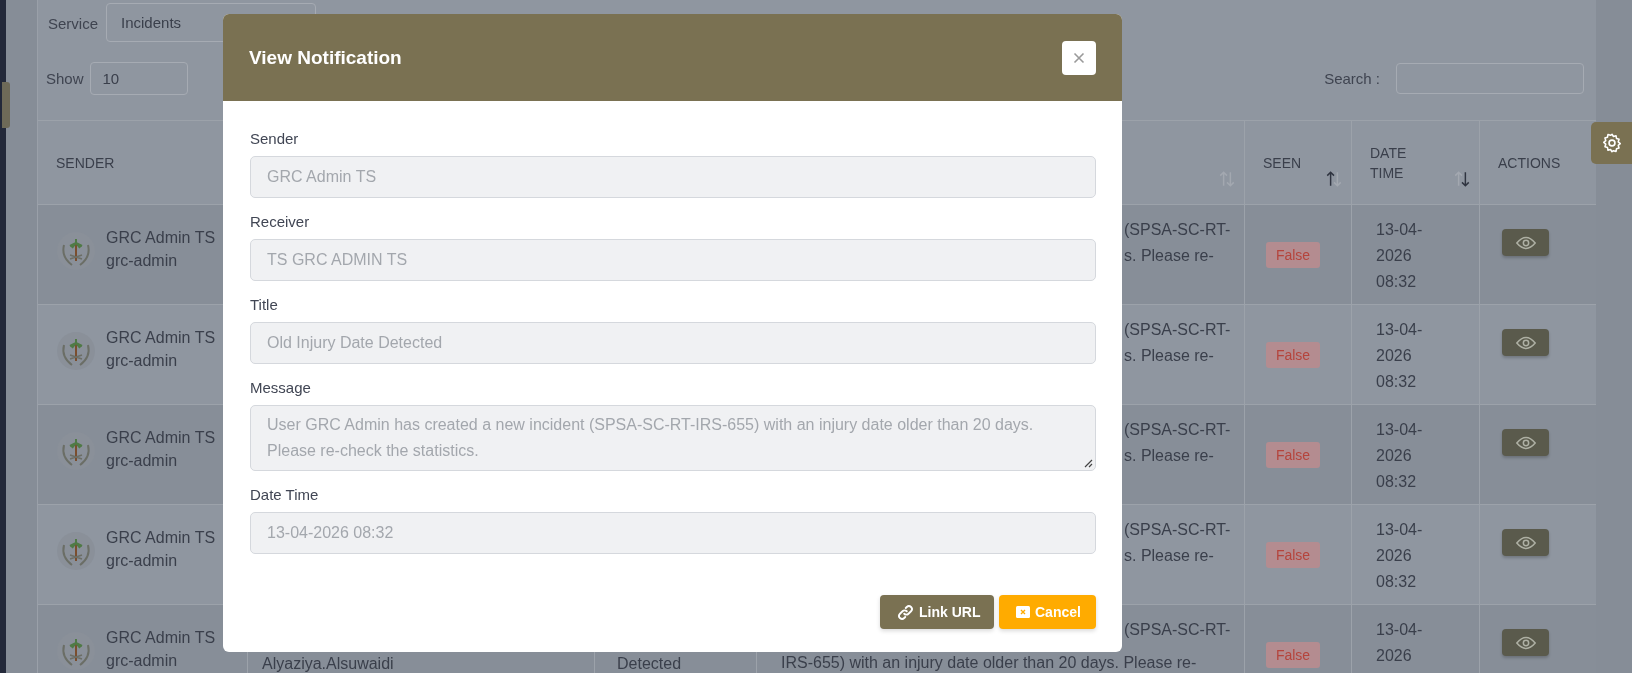 The width and height of the screenshot is (1632, 673). Describe the element at coordinates (1352, 78) in the screenshot. I see `search-label: Search :` at that location.